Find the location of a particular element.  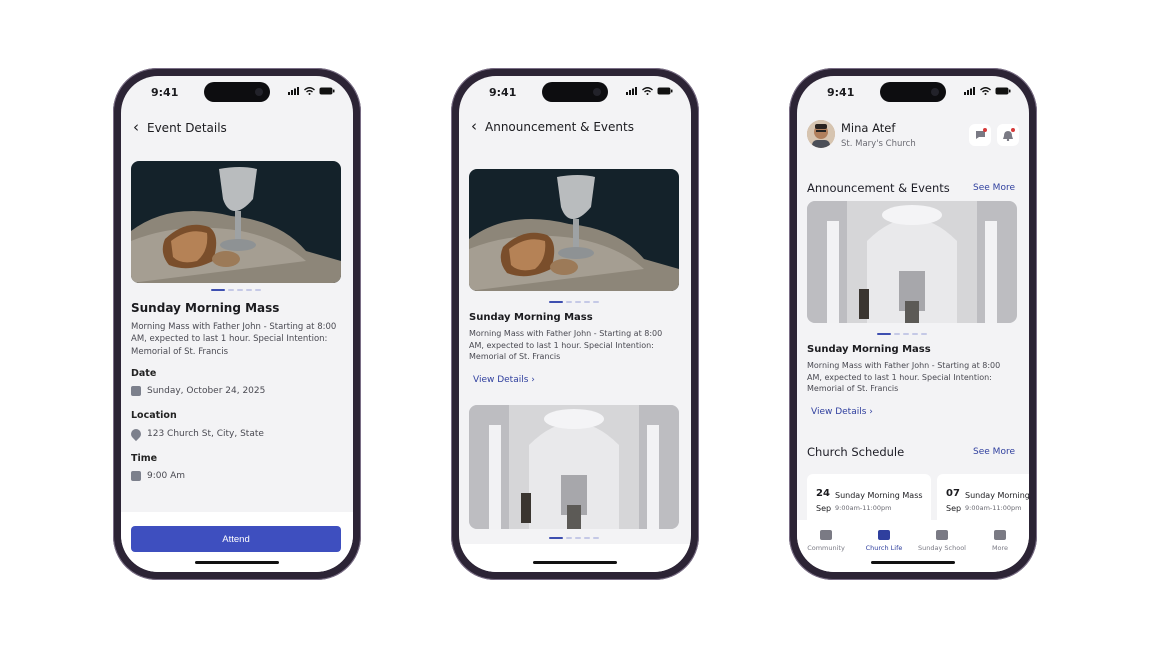

page-header: ‹ Event Details is located at coordinates (180, 127).